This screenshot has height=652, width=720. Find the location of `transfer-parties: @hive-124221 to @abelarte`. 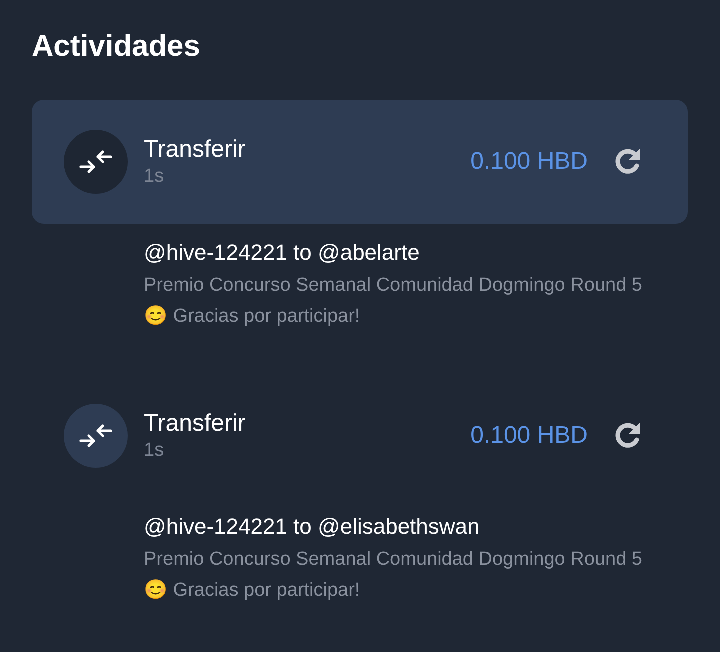

transfer-parties: @hive-124221 to @abelarte is located at coordinates (282, 253).